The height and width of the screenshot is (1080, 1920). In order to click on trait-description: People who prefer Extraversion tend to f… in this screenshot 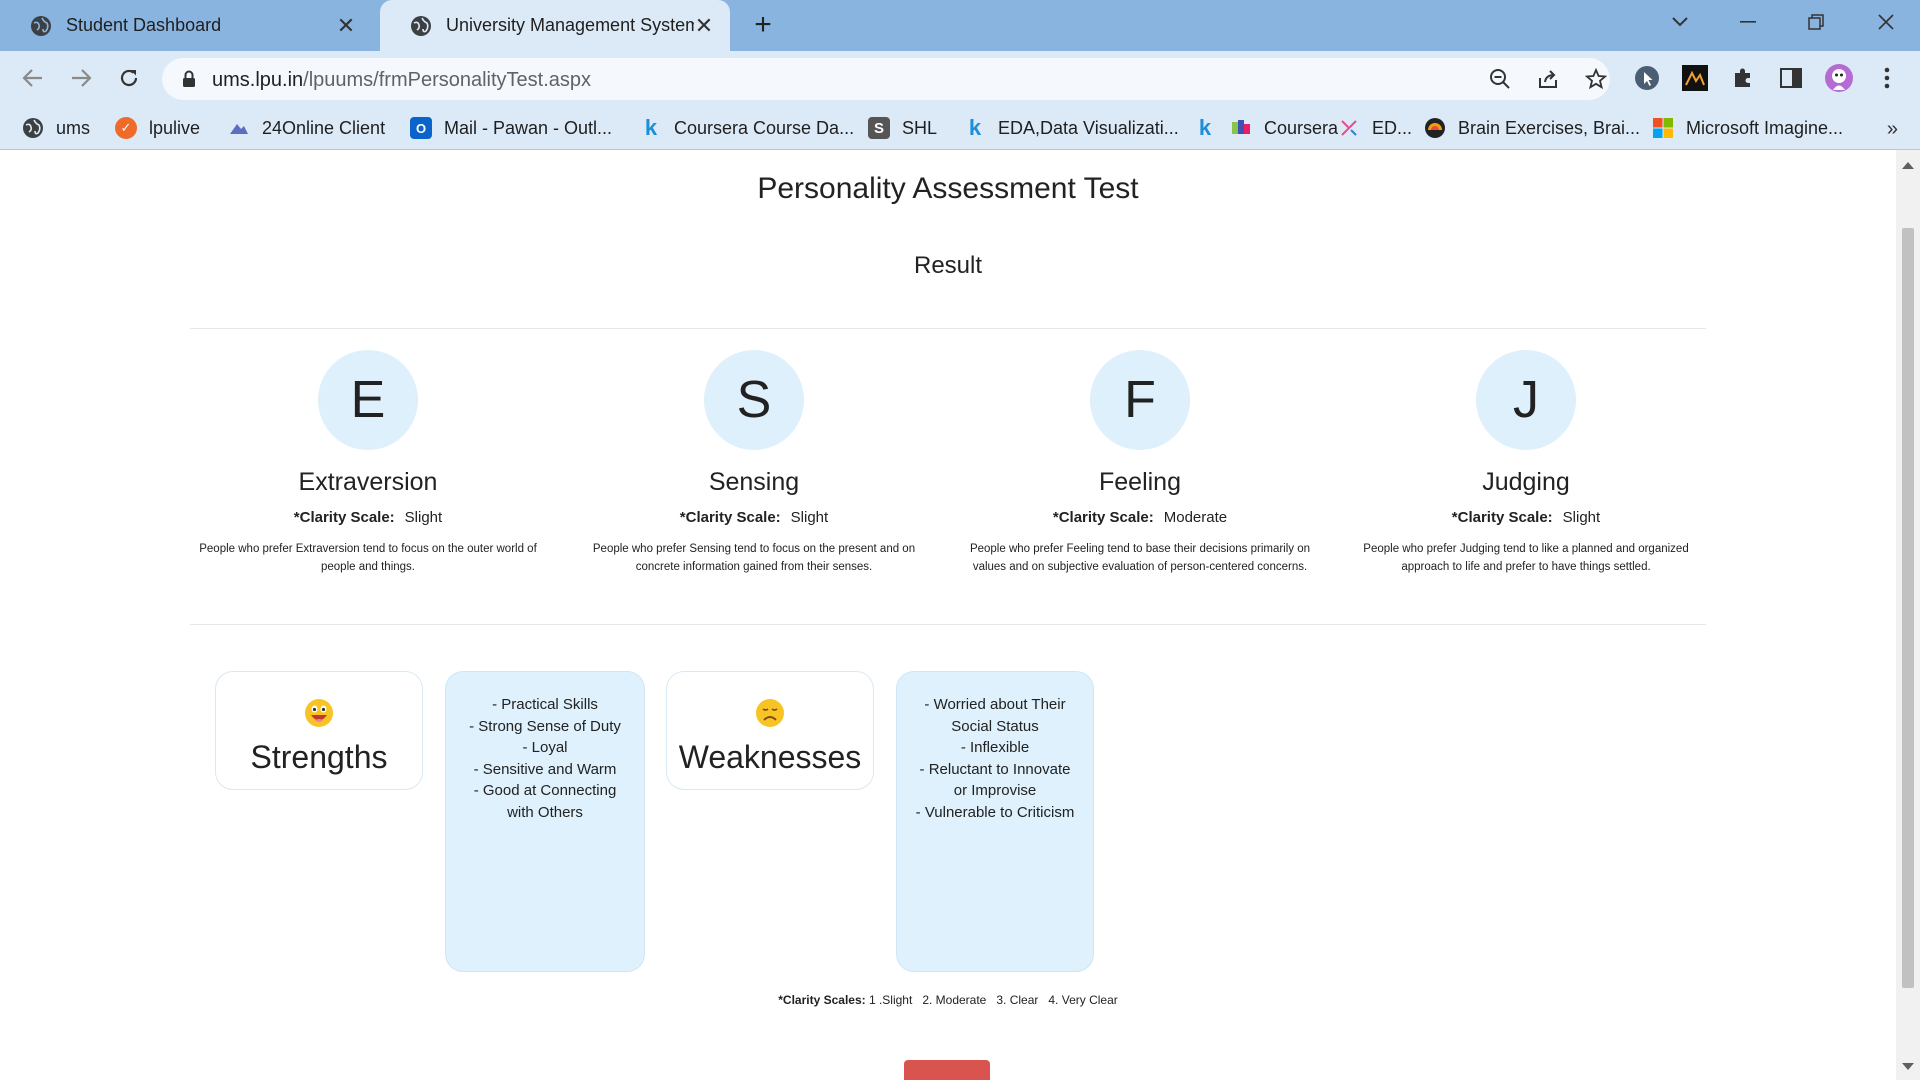, I will do `click(368, 558)`.